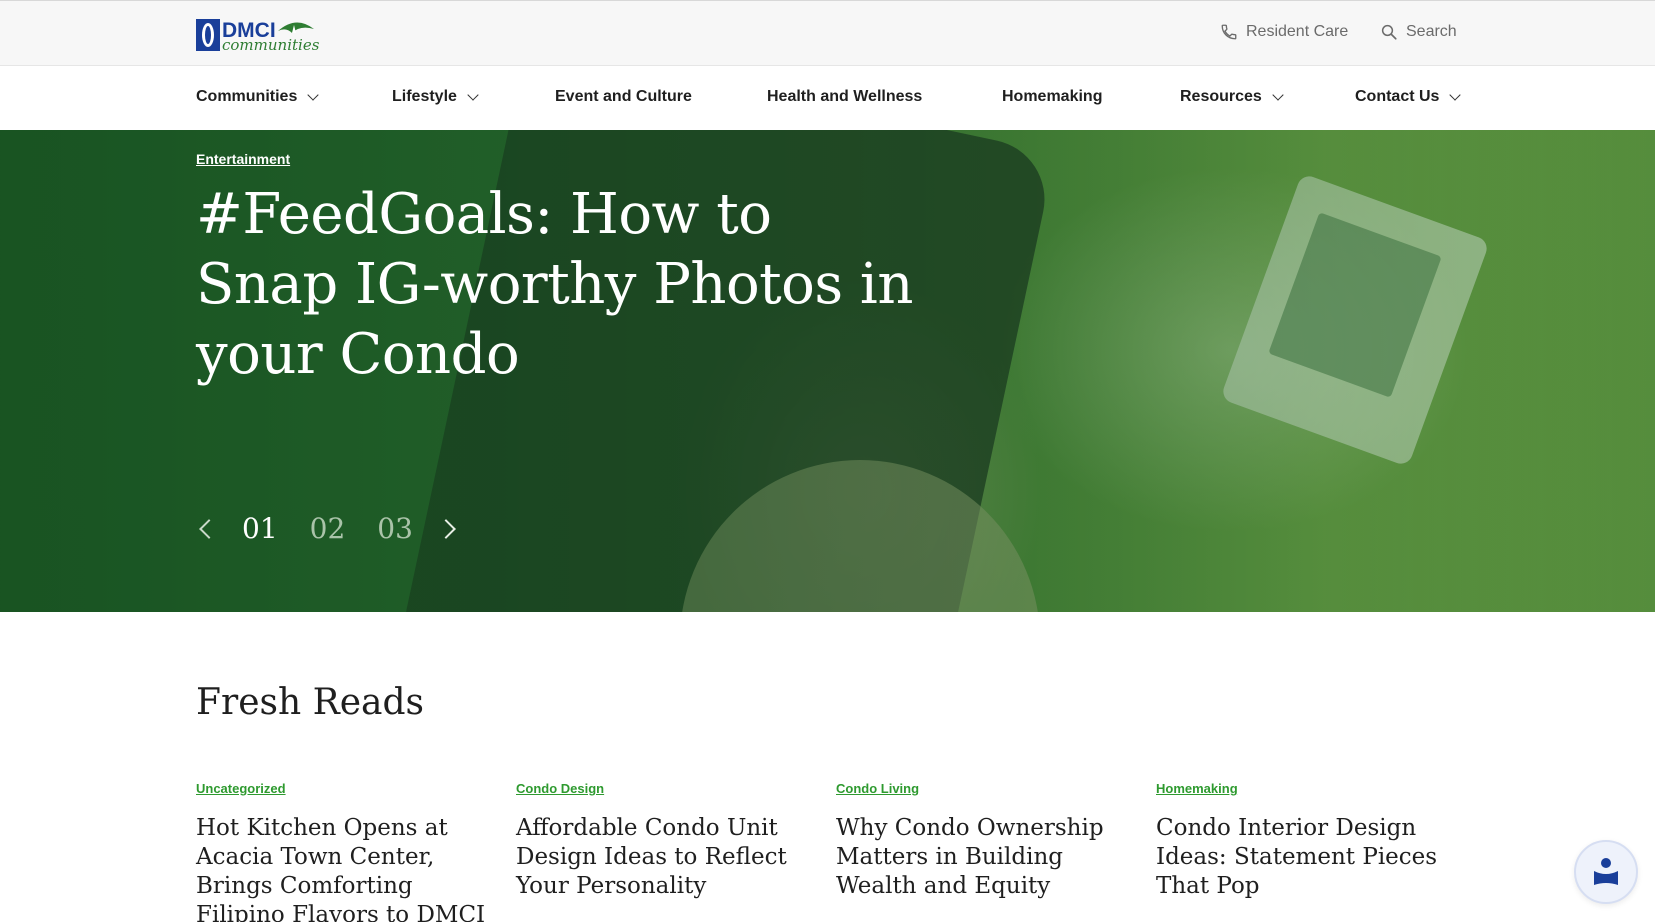 This screenshot has height=922, width=1655. What do you see at coordinates (1229, 32) in the screenshot?
I see `phone-icon` at bounding box center [1229, 32].